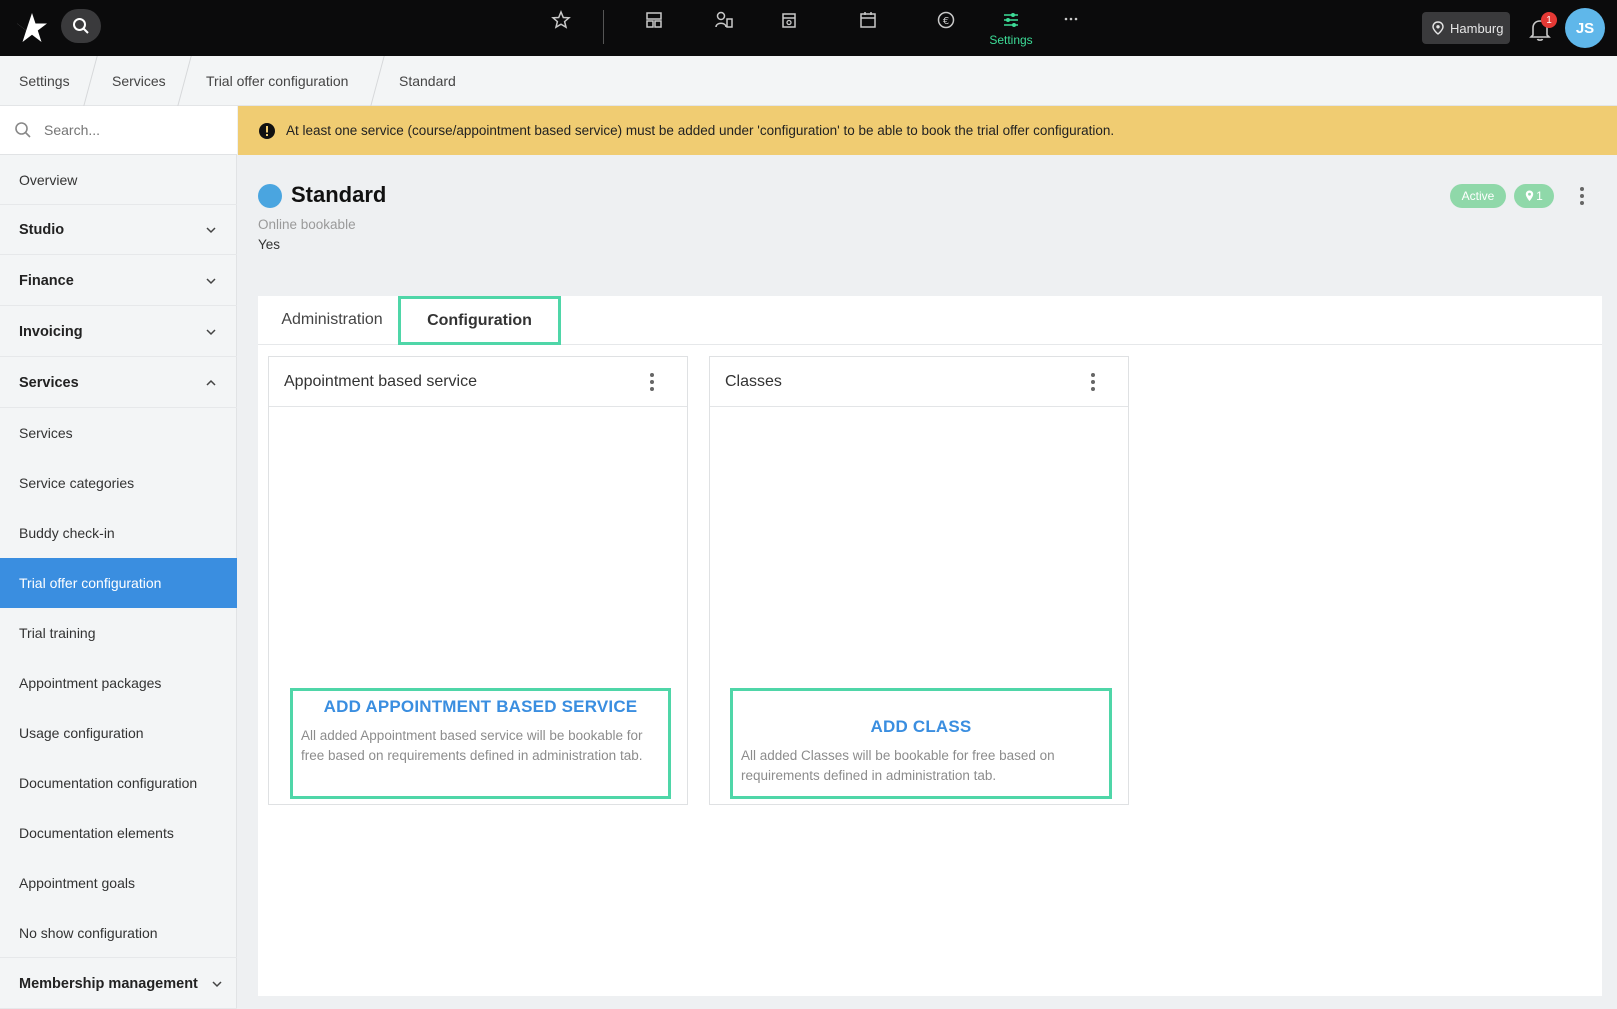 Image resolution: width=1617 pixels, height=1009 pixels. I want to click on sidebar-search, so click(118, 130).